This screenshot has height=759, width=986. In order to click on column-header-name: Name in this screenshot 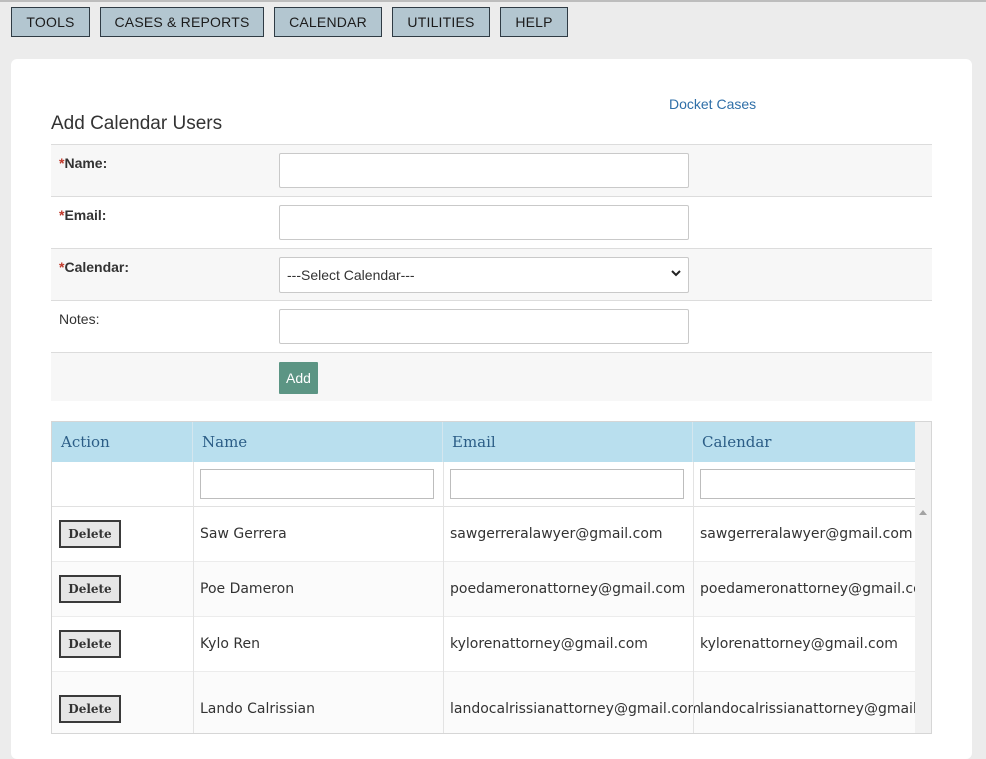, I will do `click(318, 442)`.